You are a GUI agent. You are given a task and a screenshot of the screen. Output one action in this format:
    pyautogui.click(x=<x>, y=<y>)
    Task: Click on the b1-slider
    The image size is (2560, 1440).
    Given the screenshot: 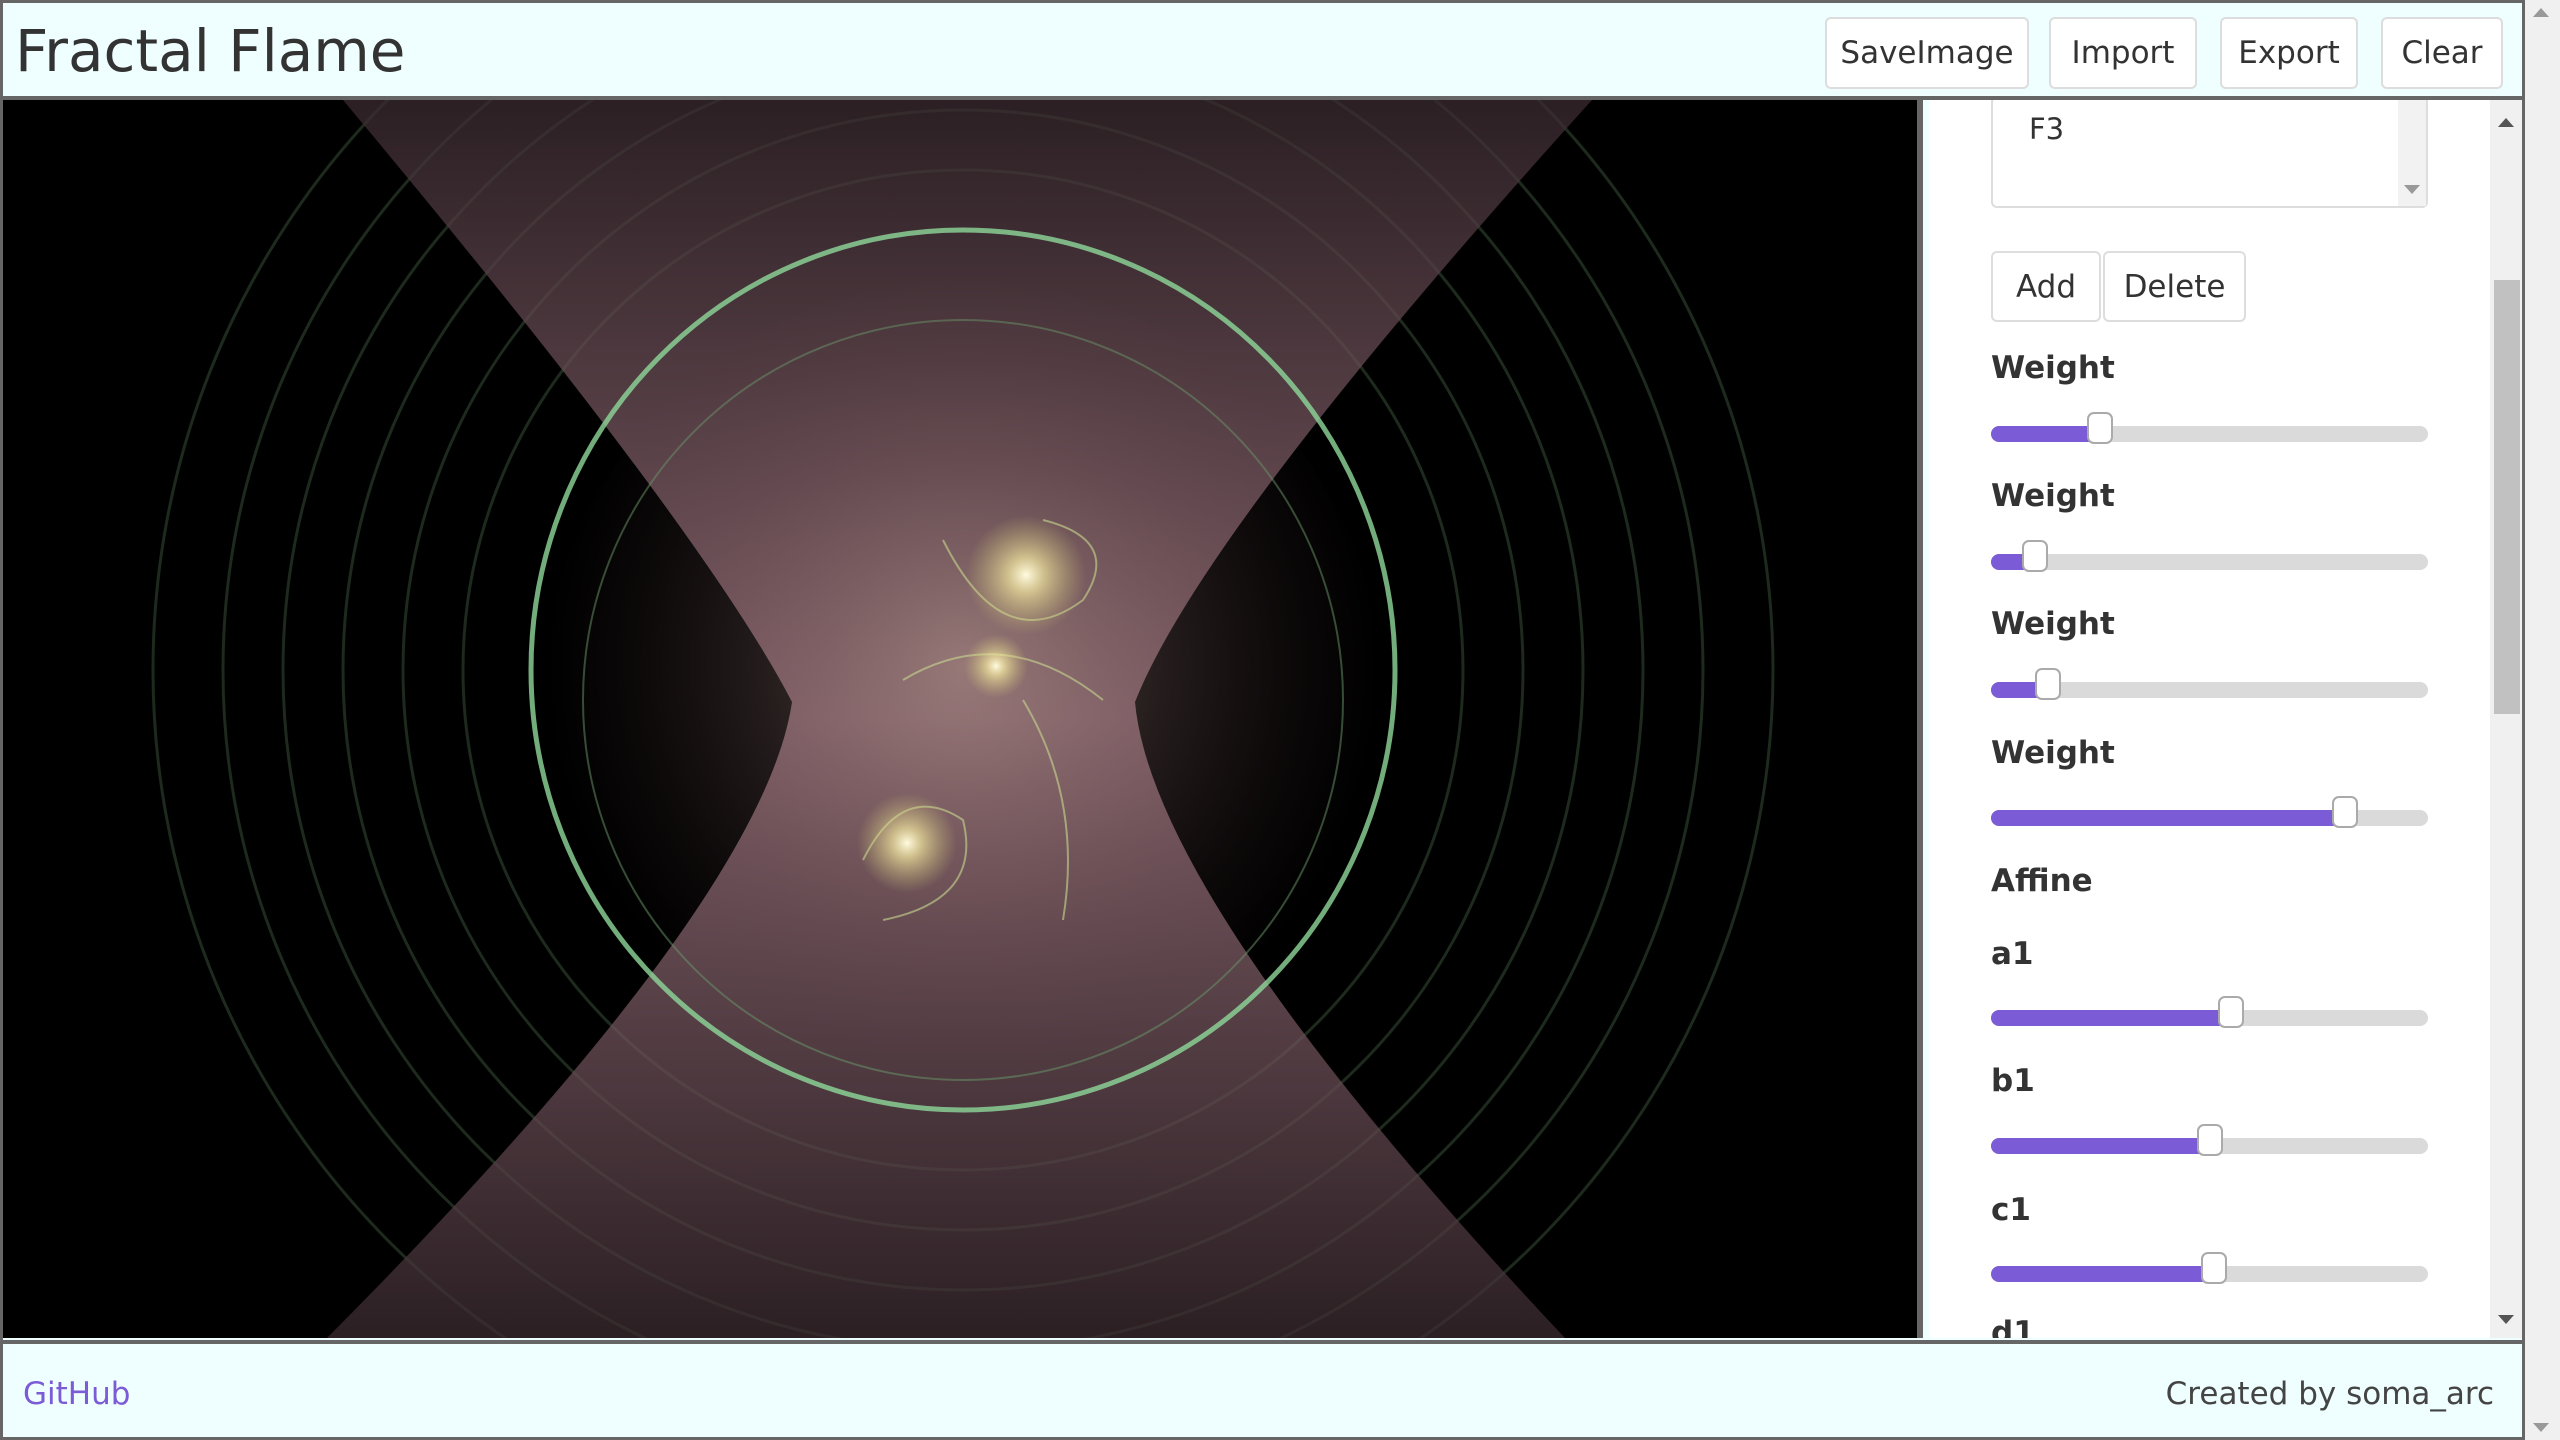 What is the action you would take?
    pyautogui.click(x=2209, y=1140)
    